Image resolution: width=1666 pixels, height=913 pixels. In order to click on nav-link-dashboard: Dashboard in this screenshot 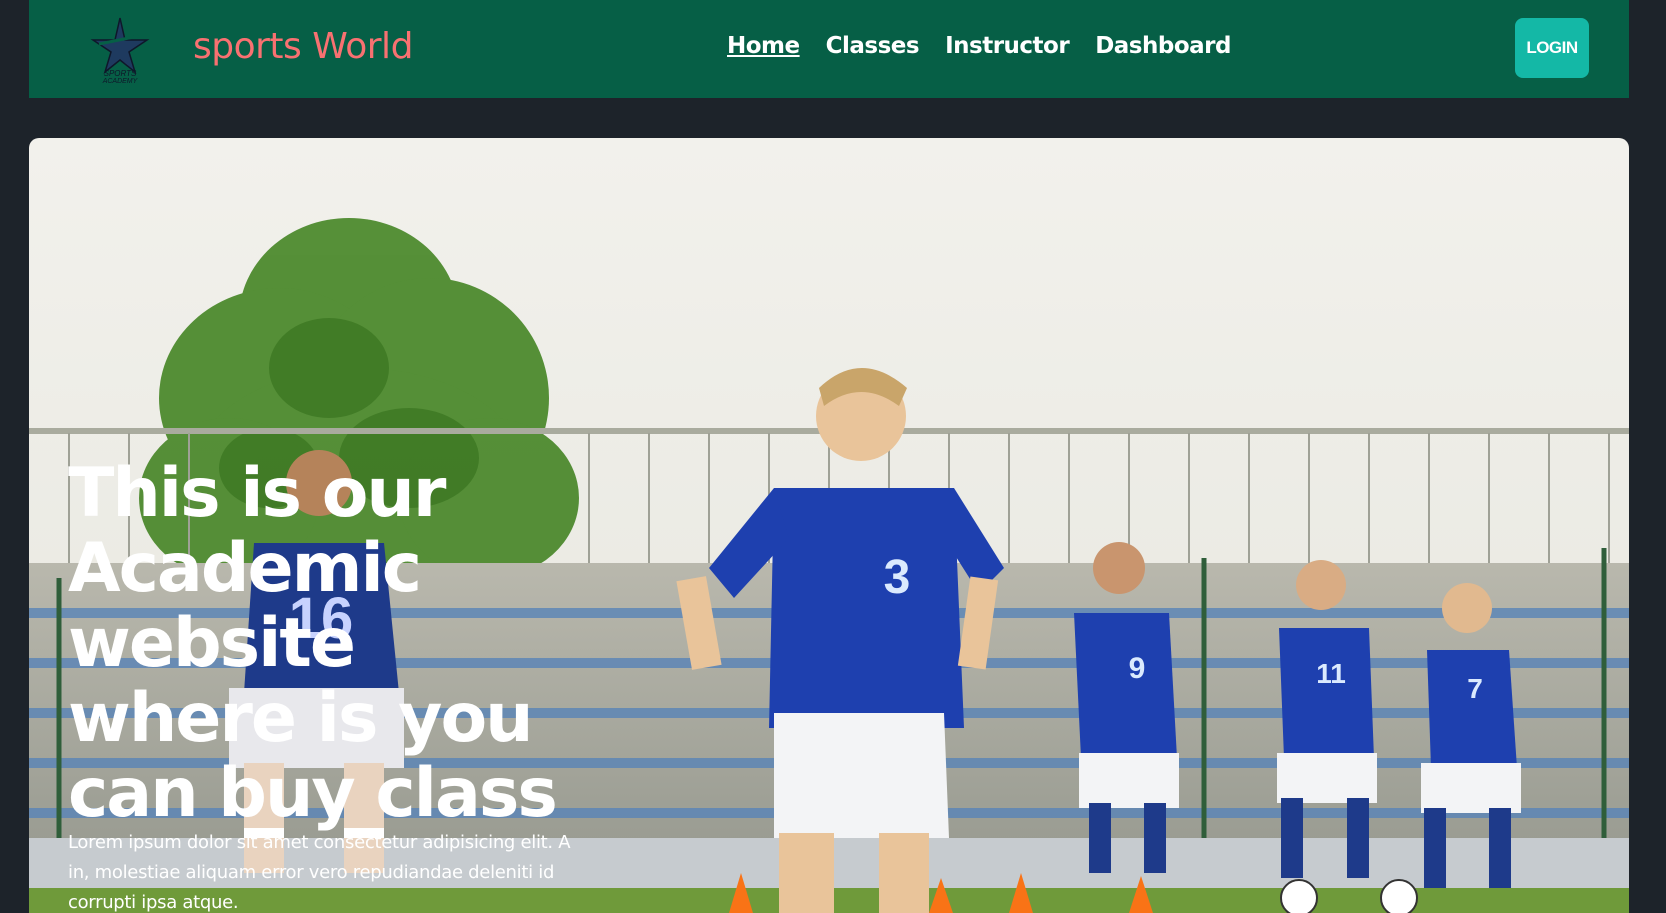, I will do `click(1163, 46)`.